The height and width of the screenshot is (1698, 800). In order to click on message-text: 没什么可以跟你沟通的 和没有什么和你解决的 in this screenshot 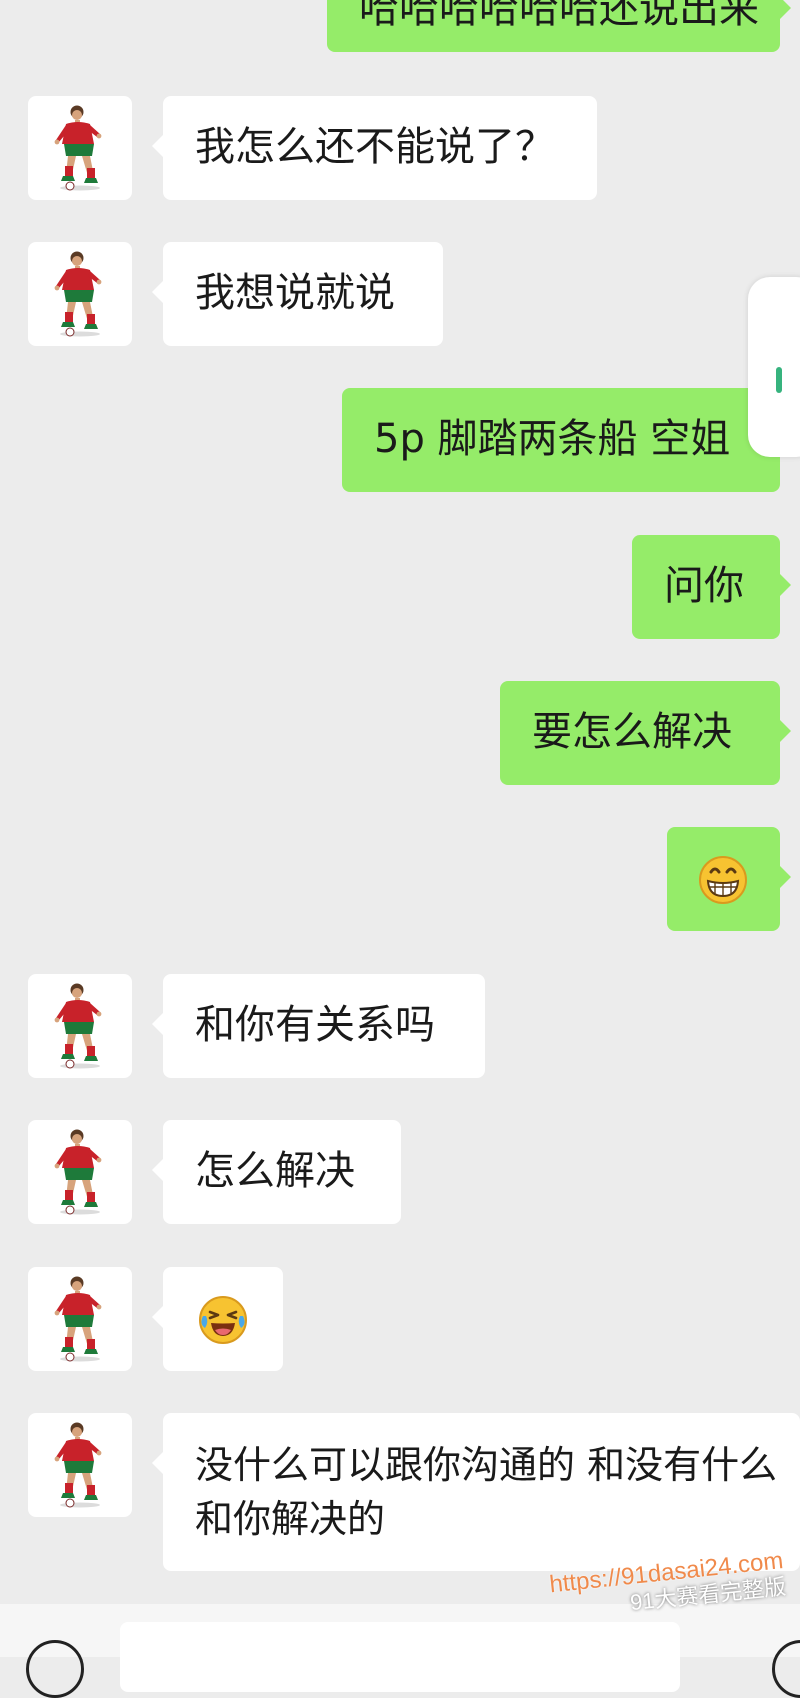, I will do `click(486, 1492)`.